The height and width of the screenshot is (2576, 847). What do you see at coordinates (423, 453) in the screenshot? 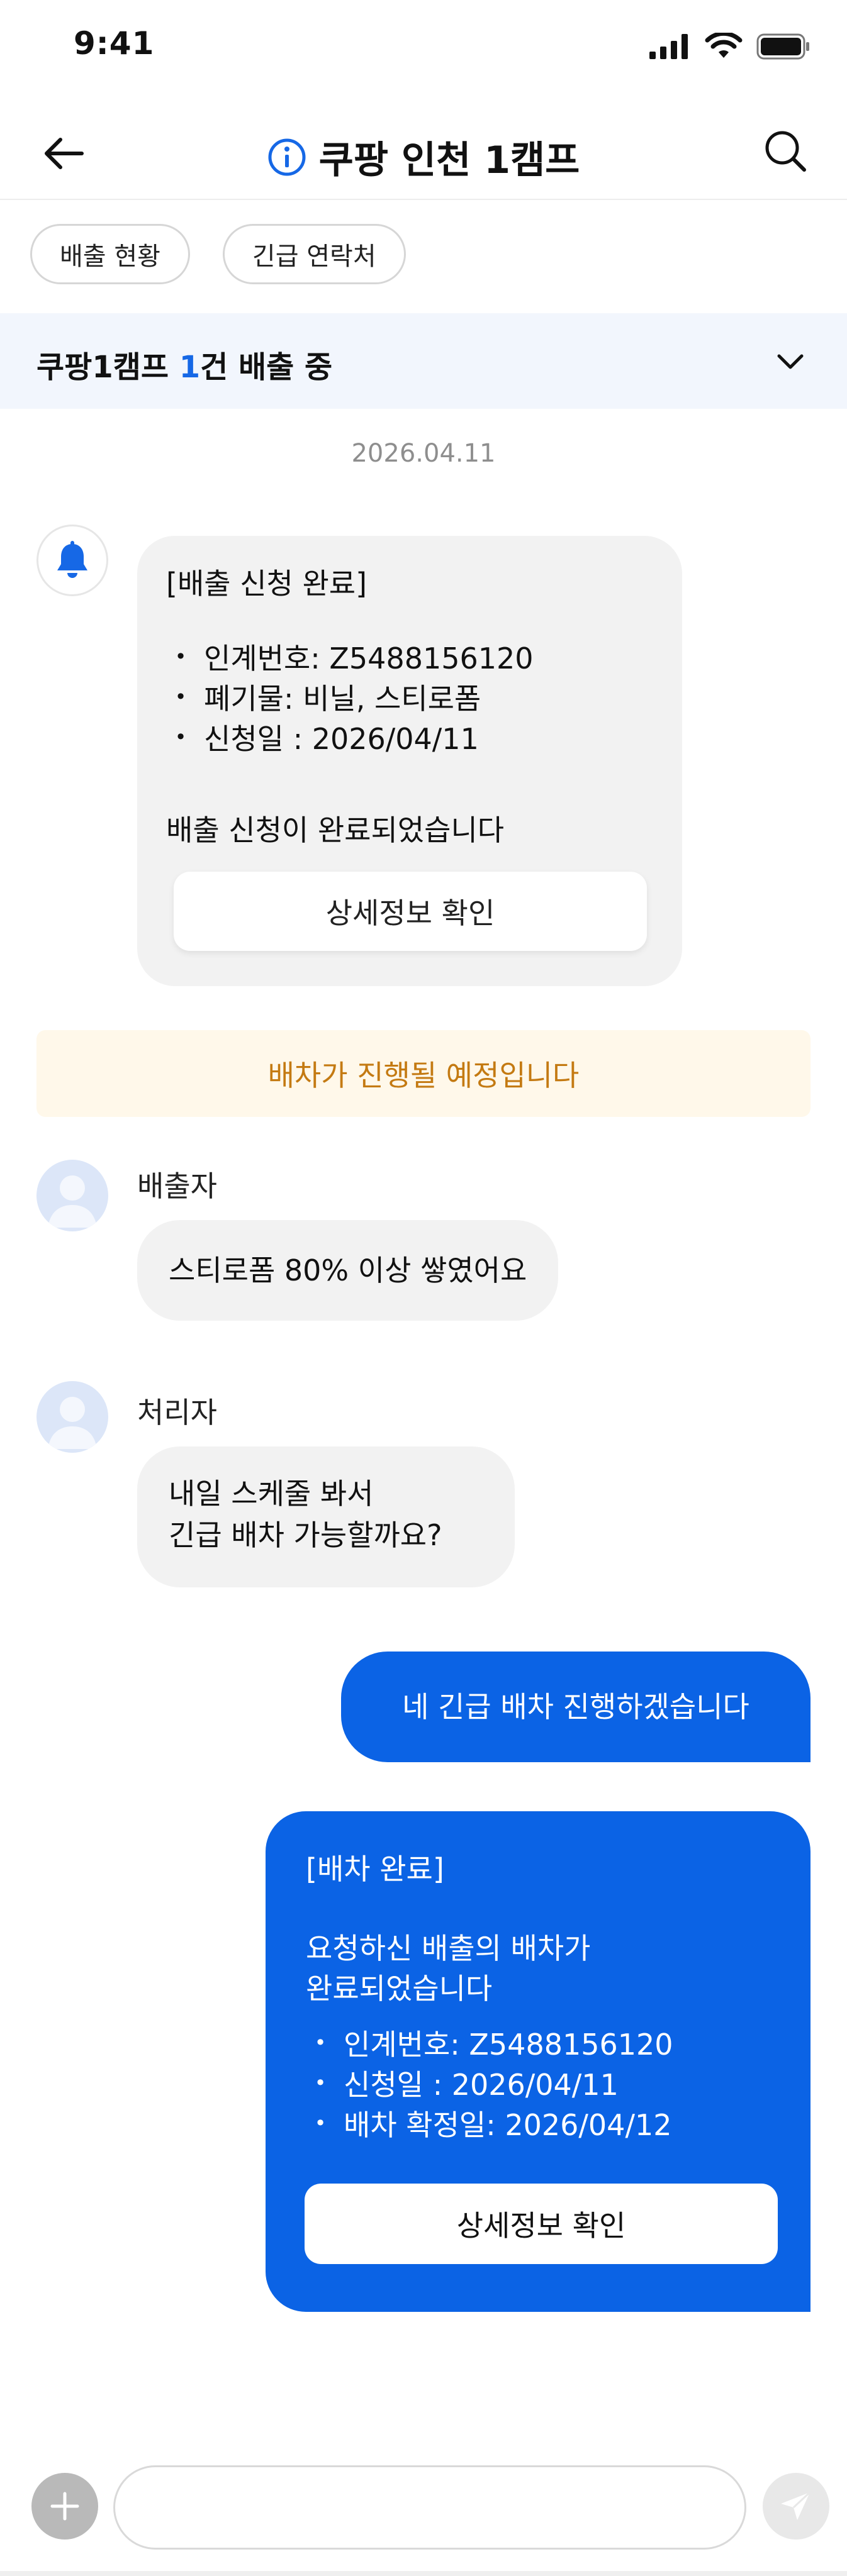
I see `date-separator: 2026.04.11` at bounding box center [423, 453].